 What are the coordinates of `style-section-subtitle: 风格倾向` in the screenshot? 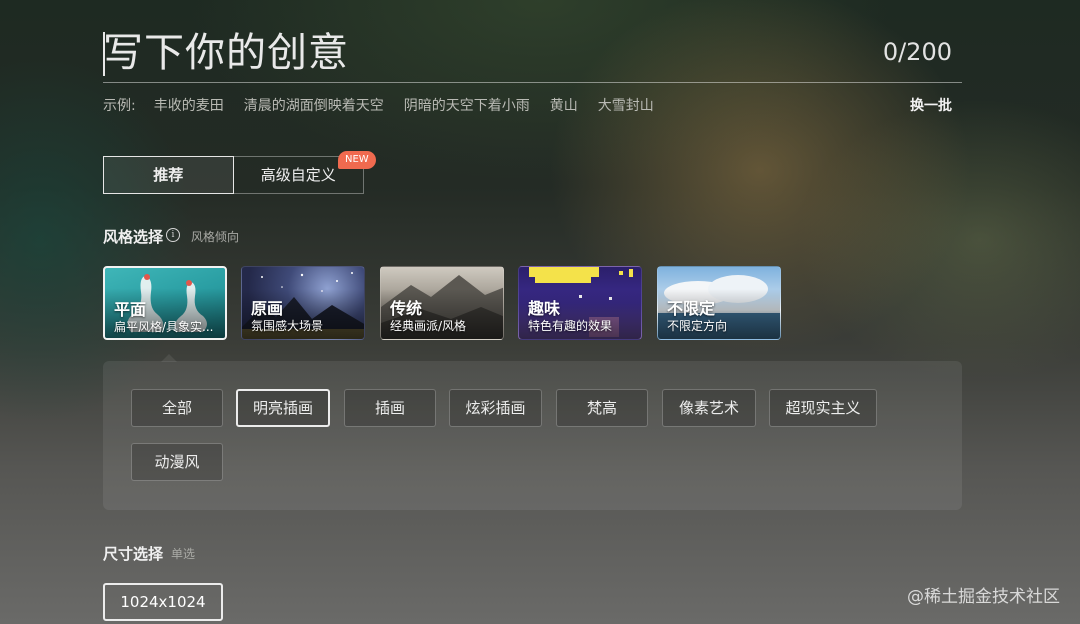 It's located at (215, 237).